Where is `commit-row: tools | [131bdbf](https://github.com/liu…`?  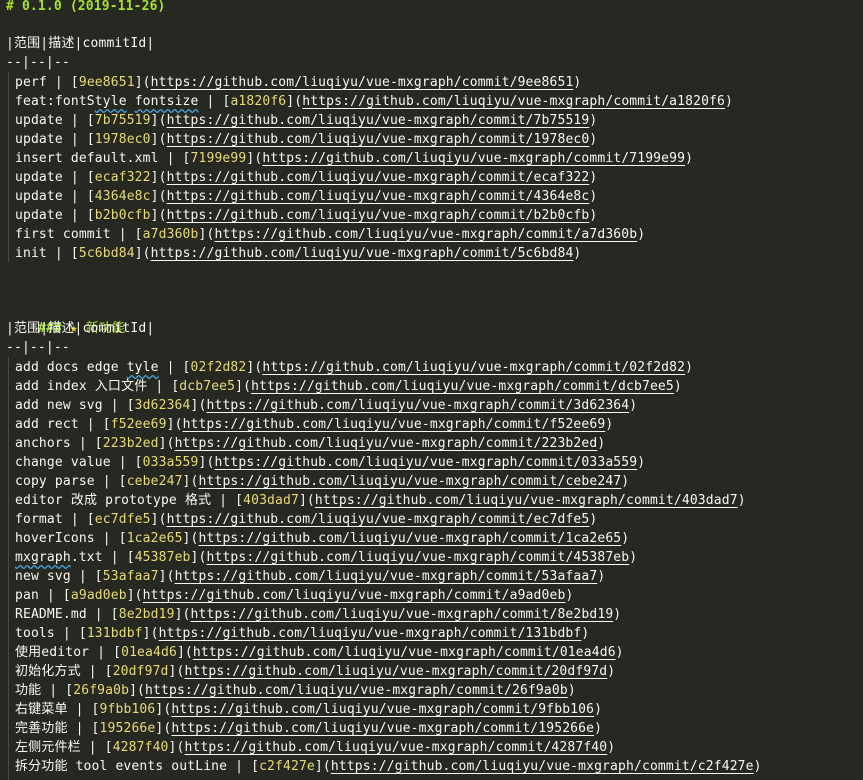
commit-row: tools | [131bdbf](https://github.com/liu… is located at coordinates (302, 633).